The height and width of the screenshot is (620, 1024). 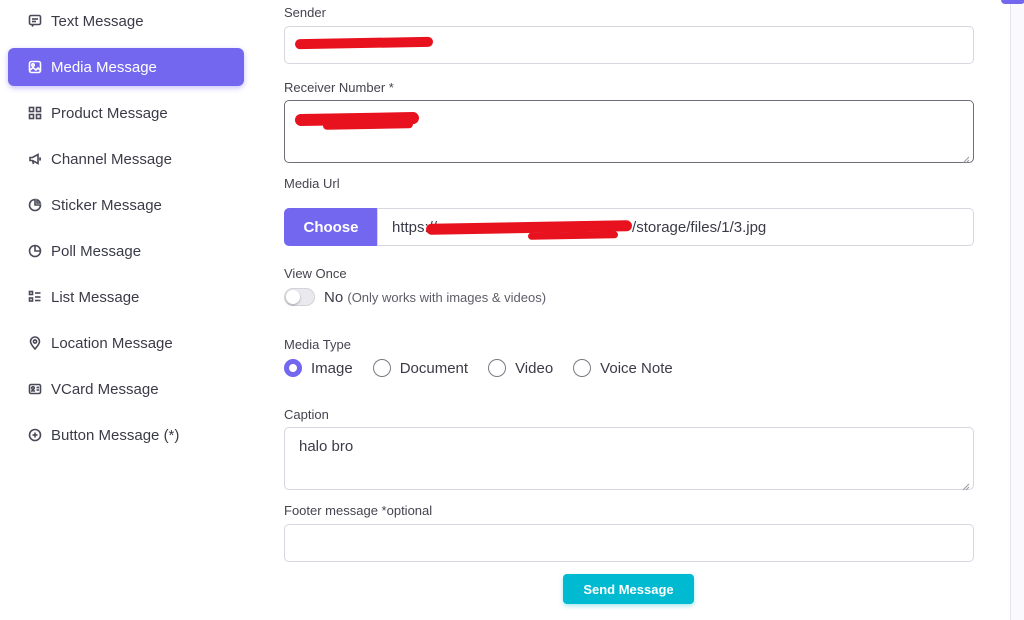 What do you see at coordinates (35, 205) in the screenshot?
I see `sticker-icon` at bounding box center [35, 205].